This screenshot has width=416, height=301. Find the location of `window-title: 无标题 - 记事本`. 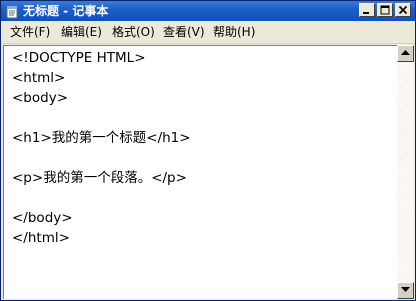

window-title: 无标题 - 记事本 is located at coordinates (66, 11).